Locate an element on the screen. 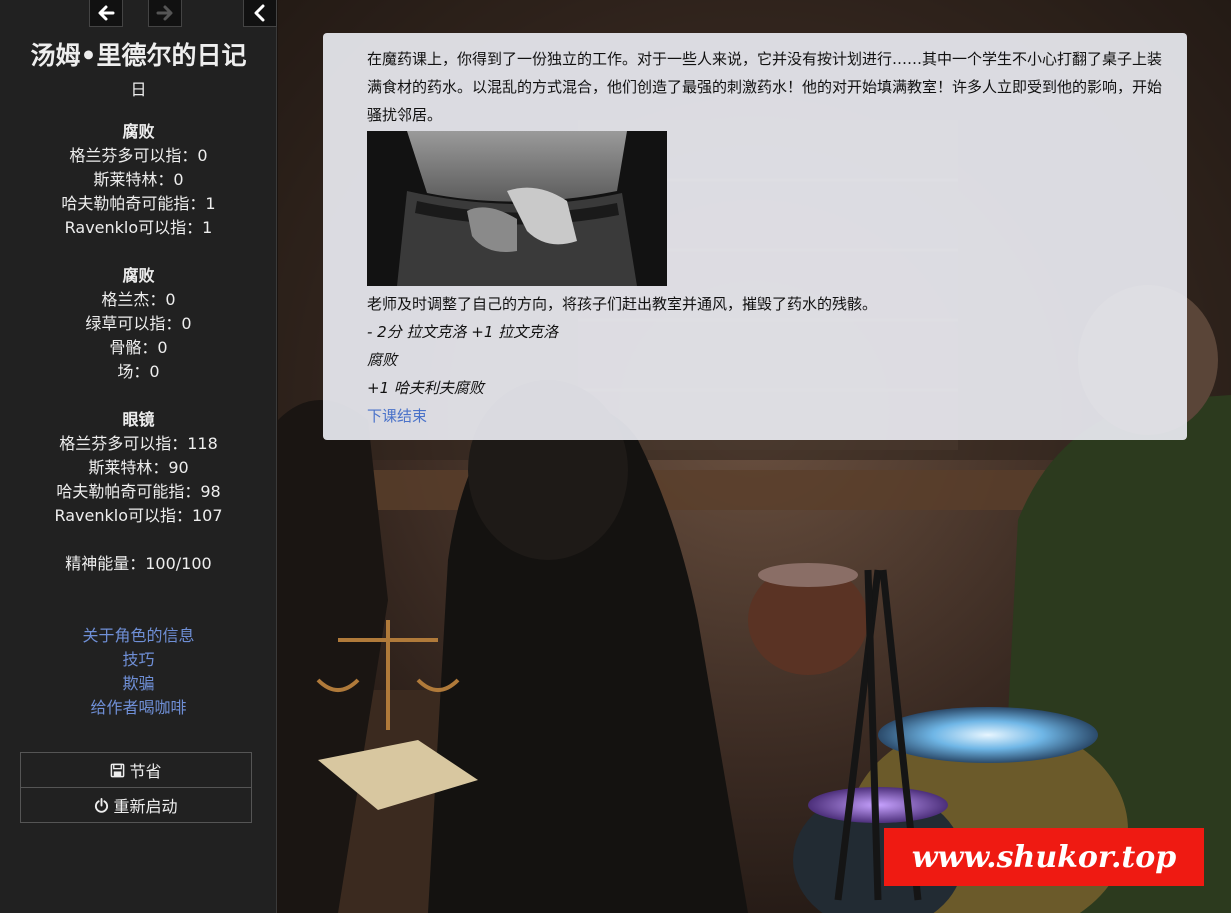  stat-block-corruption-characters: 腐败 格兰杰：0 绿草可以指：0 骨骼：0 场：0 is located at coordinates (138, 324).